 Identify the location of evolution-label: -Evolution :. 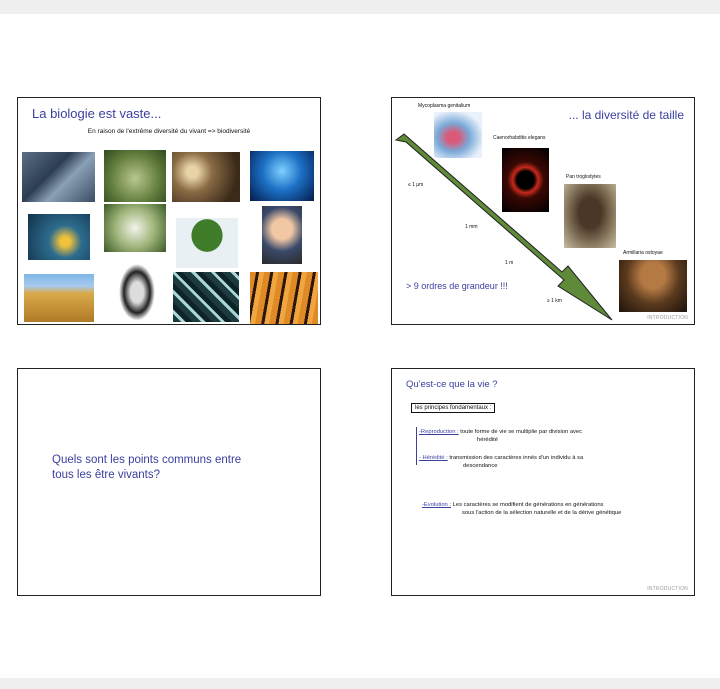
(436, 505).